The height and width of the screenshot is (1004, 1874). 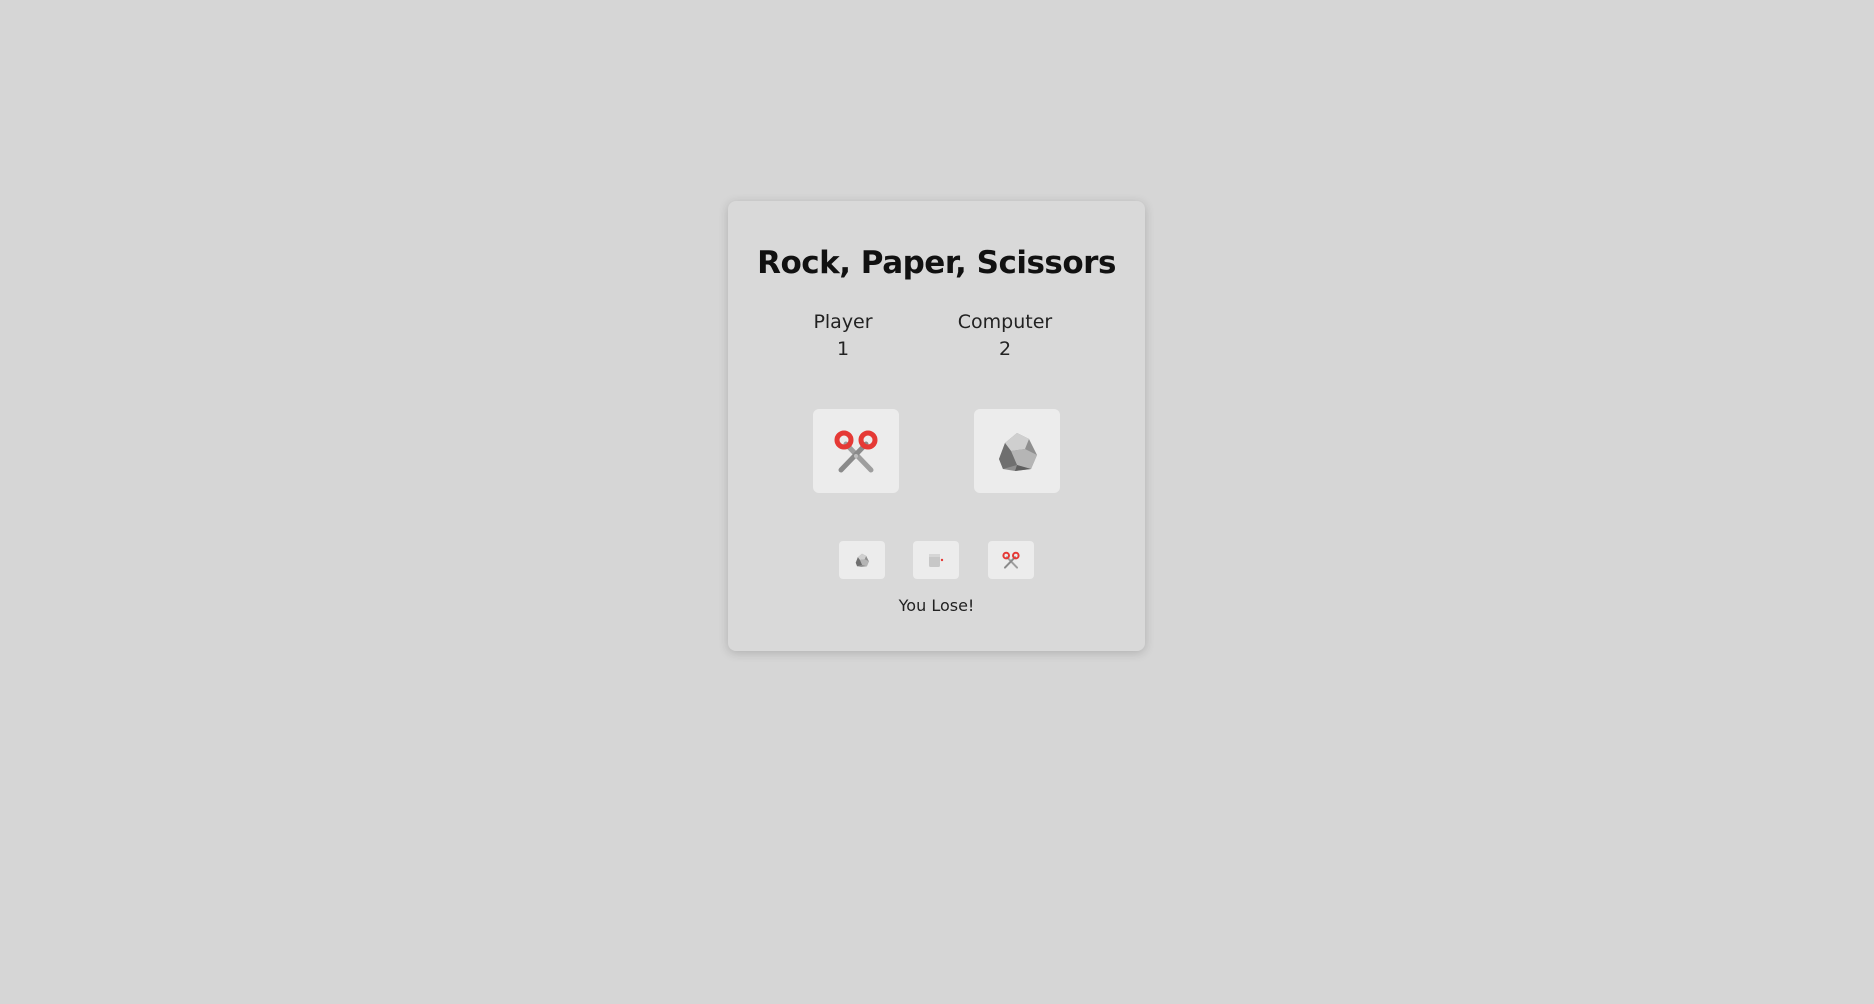 I want to click on paper-icon, so click(x=936, y=560).